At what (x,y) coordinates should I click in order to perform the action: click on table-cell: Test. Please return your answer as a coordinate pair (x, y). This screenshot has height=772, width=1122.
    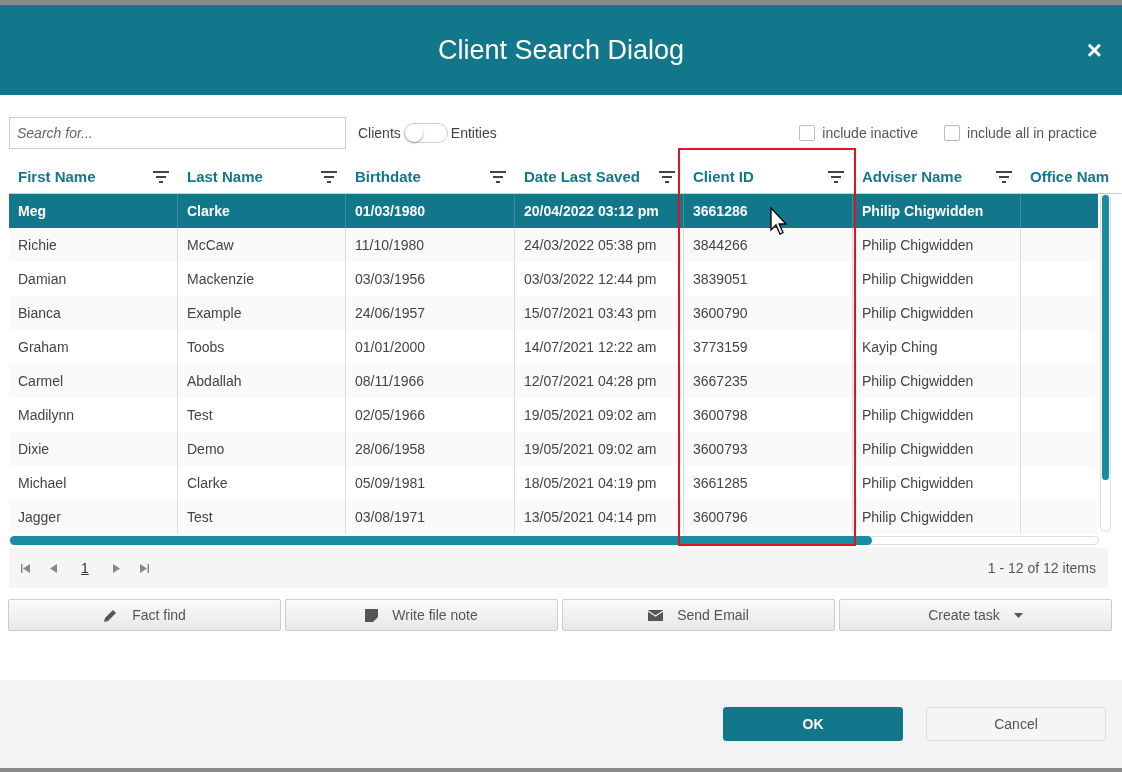
    Looking at the image, I should click on (262, 517).